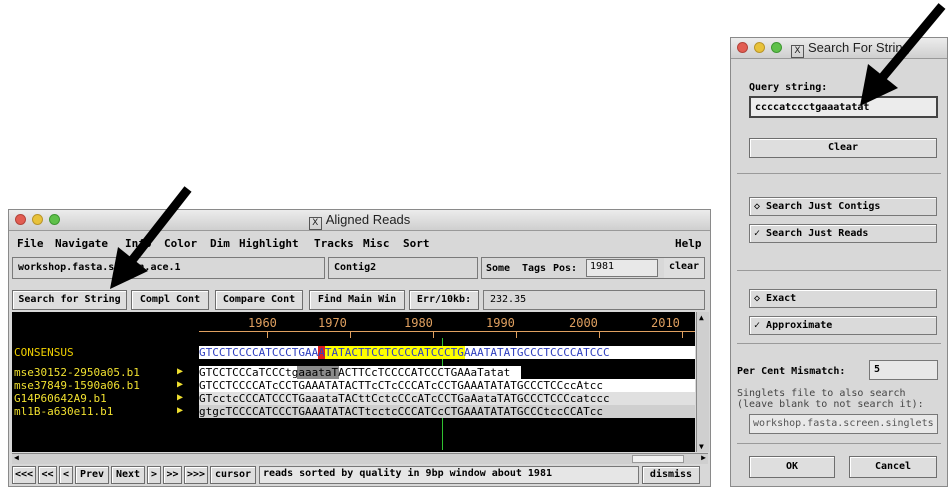  Describe the element at coordinates (128, 475) in the screenshot. I see `next-button: Next` at that location.